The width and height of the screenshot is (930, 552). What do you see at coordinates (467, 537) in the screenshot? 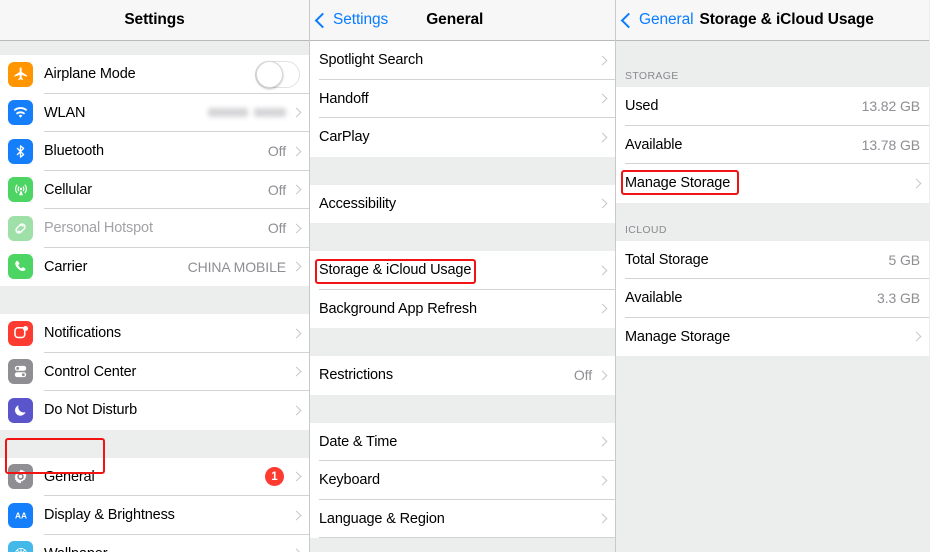
I see `separator` at bounding box center [467, 537].